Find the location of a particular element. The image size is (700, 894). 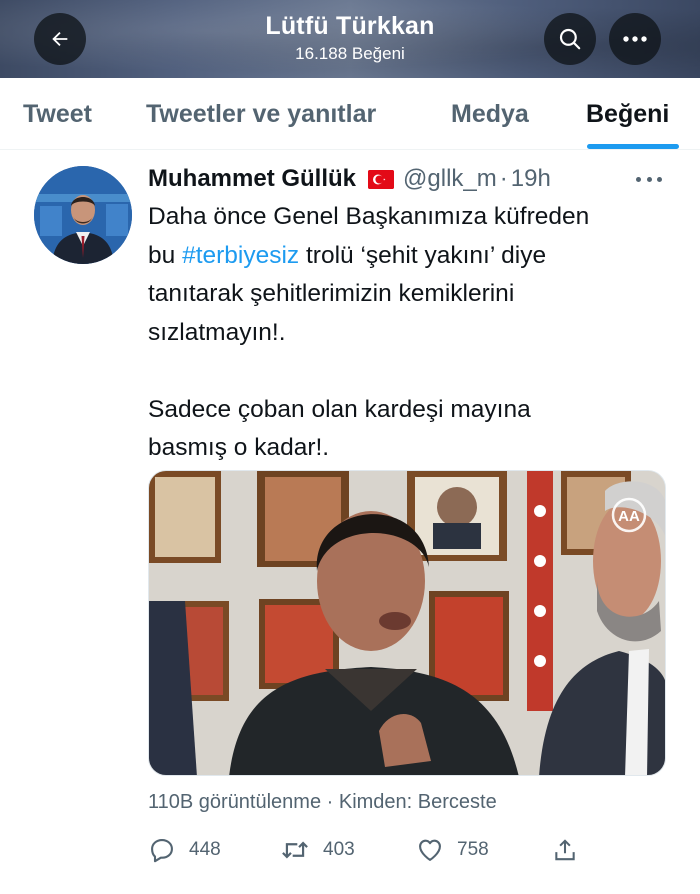

tweet-more-button is located at coordinates (649, 179).